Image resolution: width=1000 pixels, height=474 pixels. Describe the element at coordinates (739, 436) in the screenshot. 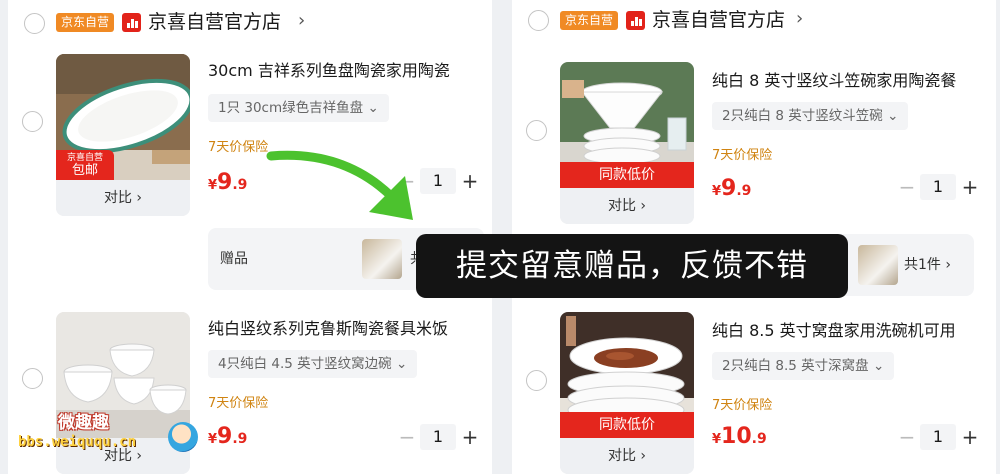

I see `product-price: ¥10.9` at that location.